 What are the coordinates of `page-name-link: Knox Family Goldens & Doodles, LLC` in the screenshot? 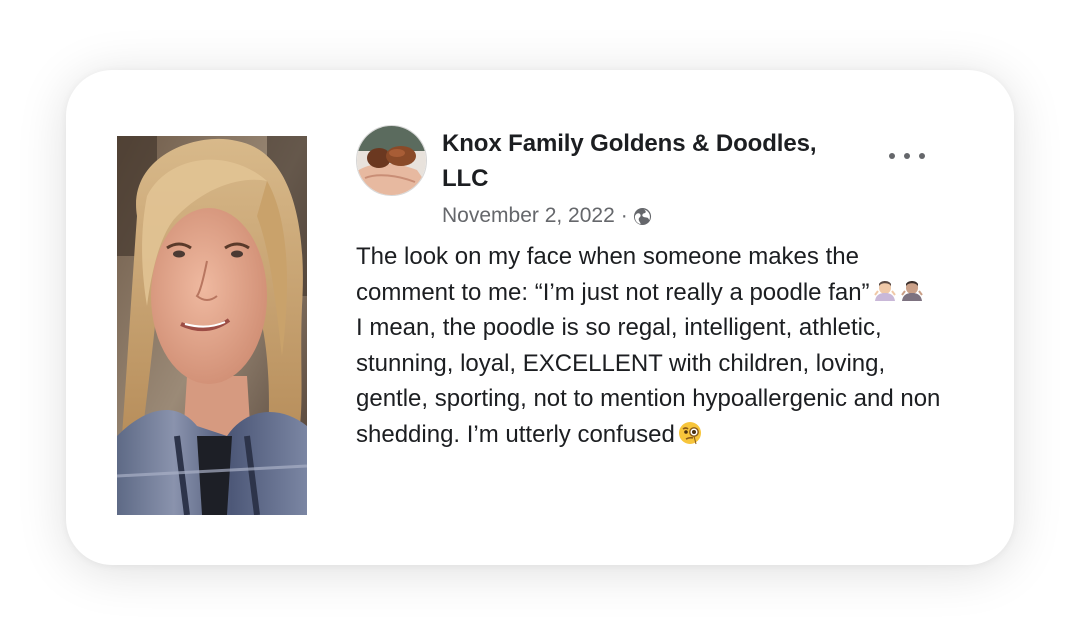 It's located at (652, 161).